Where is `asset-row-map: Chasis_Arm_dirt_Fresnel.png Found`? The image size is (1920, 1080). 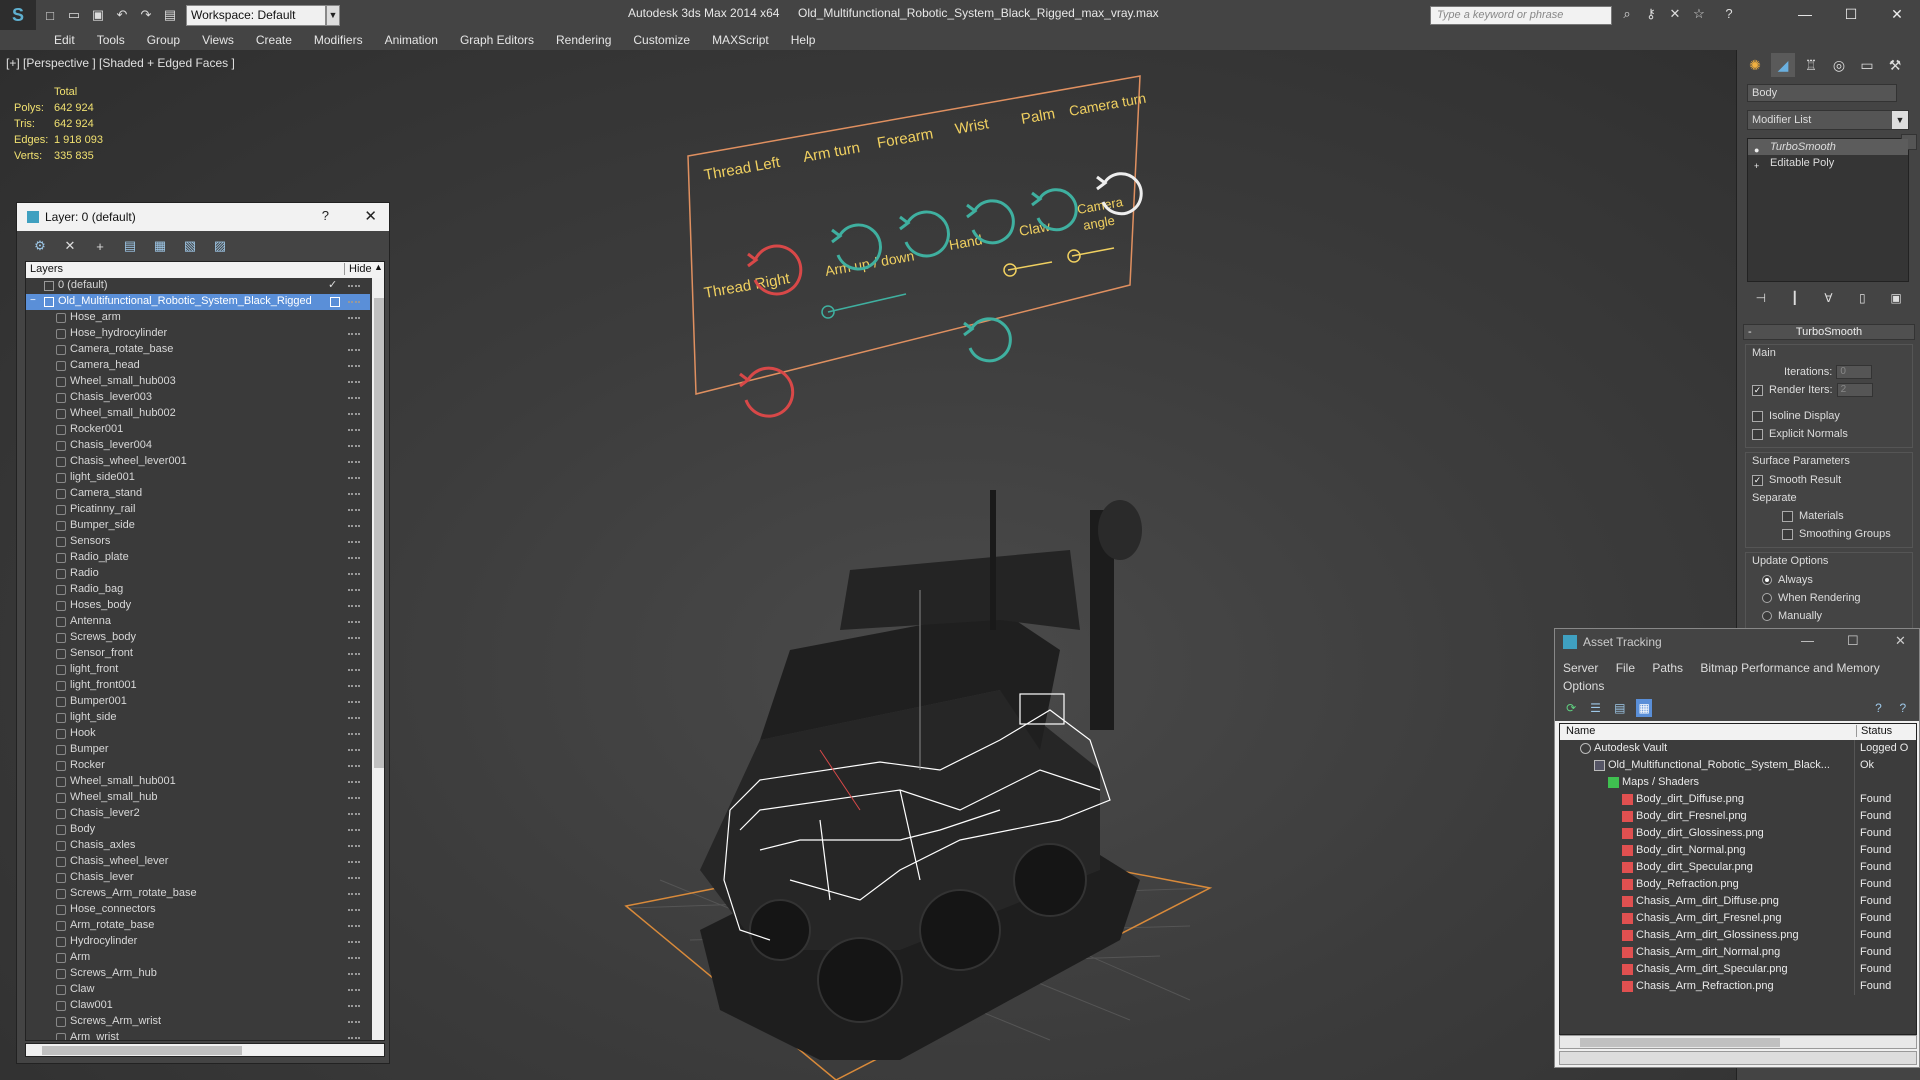
asset-row-map: Chasis_Arm_dirt_Fresnel.png Found is located at coordinates (1738, 918).